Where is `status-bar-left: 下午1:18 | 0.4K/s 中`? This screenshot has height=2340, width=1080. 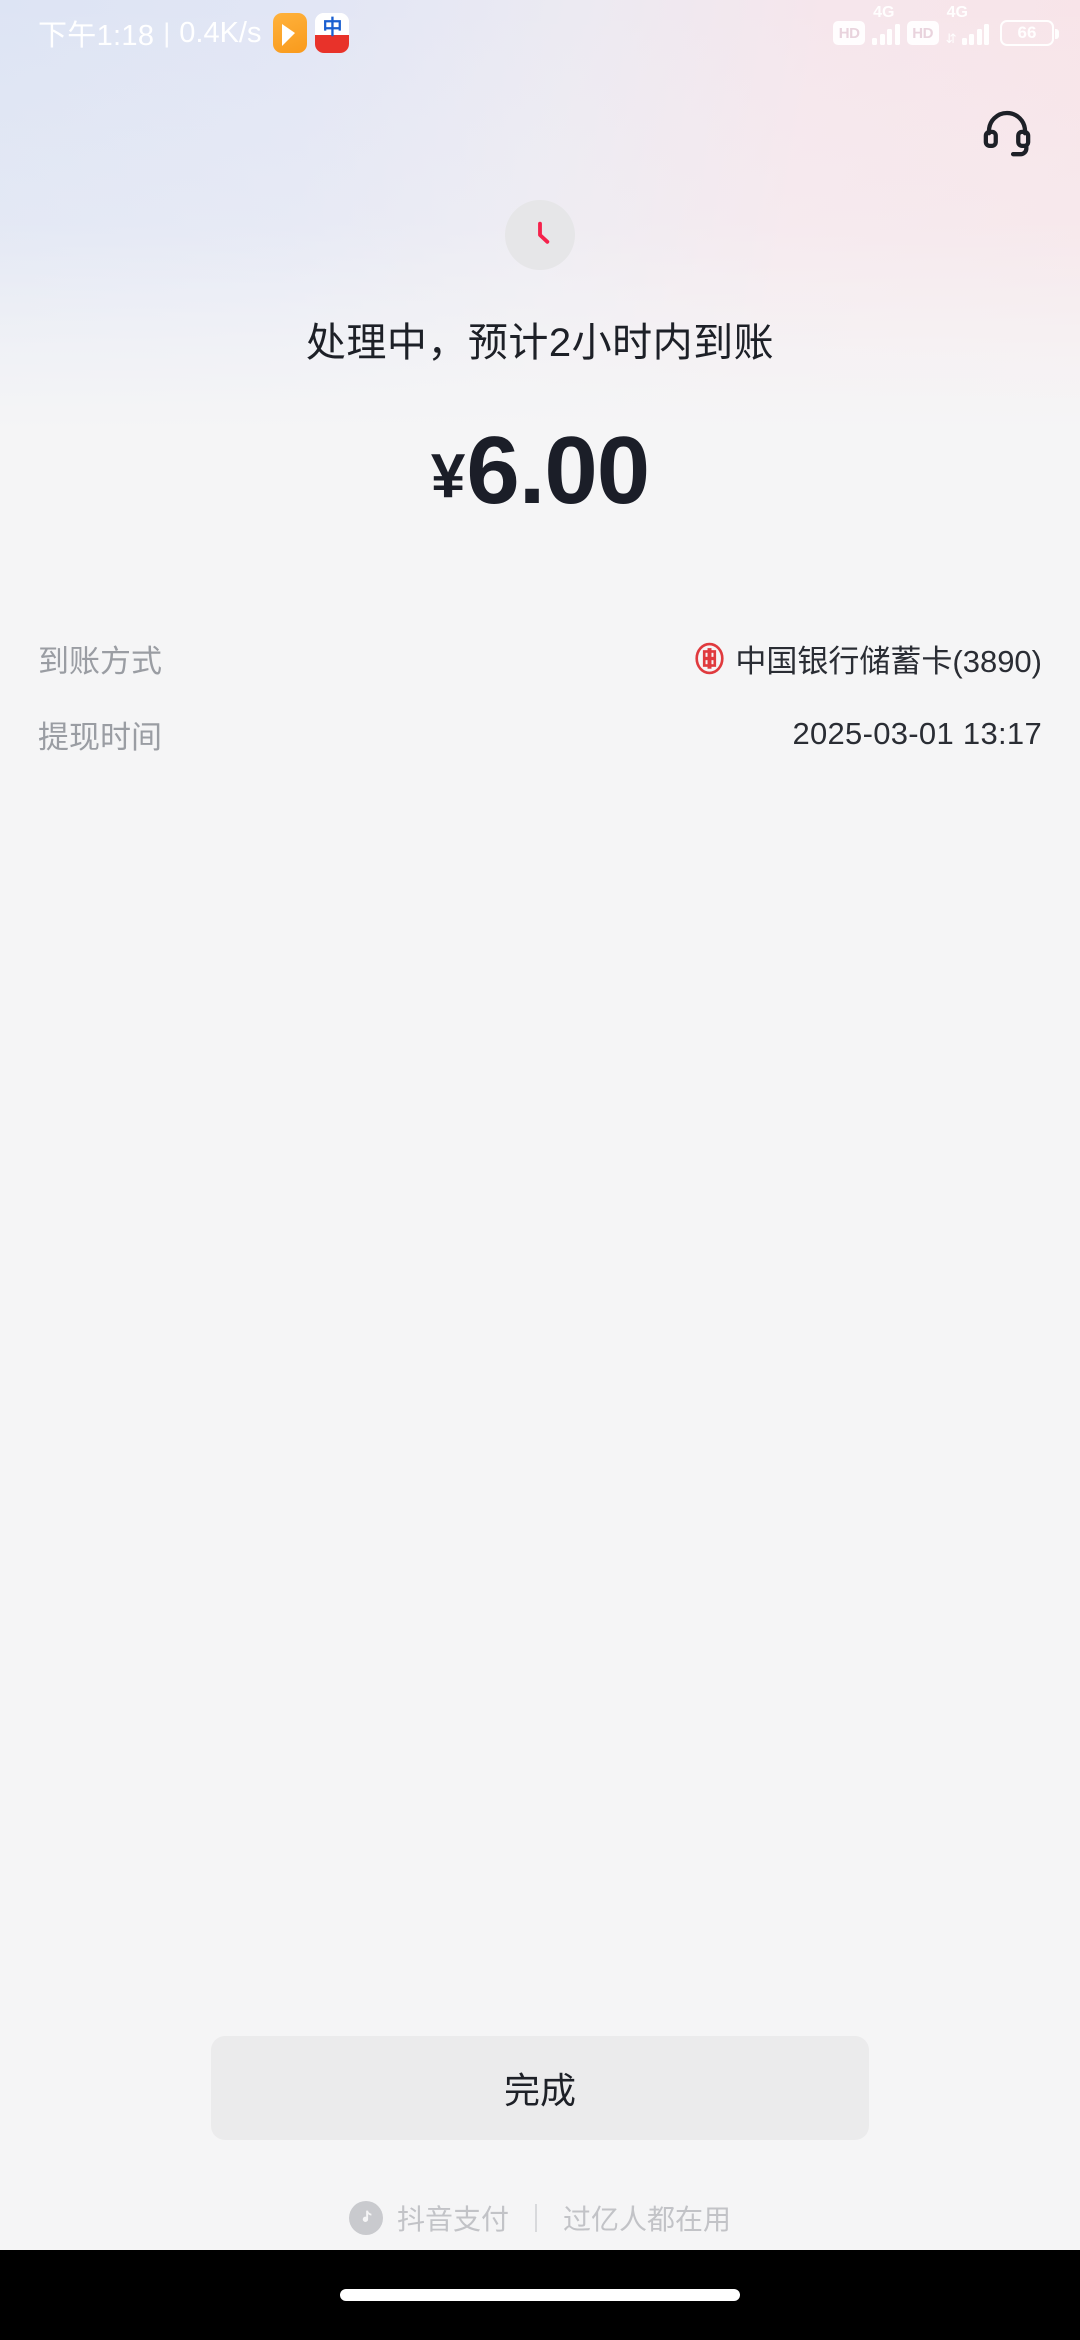
status-bar-left: 下午1:18 | 0.4K/s 中 is located at coordinates (194, 33).